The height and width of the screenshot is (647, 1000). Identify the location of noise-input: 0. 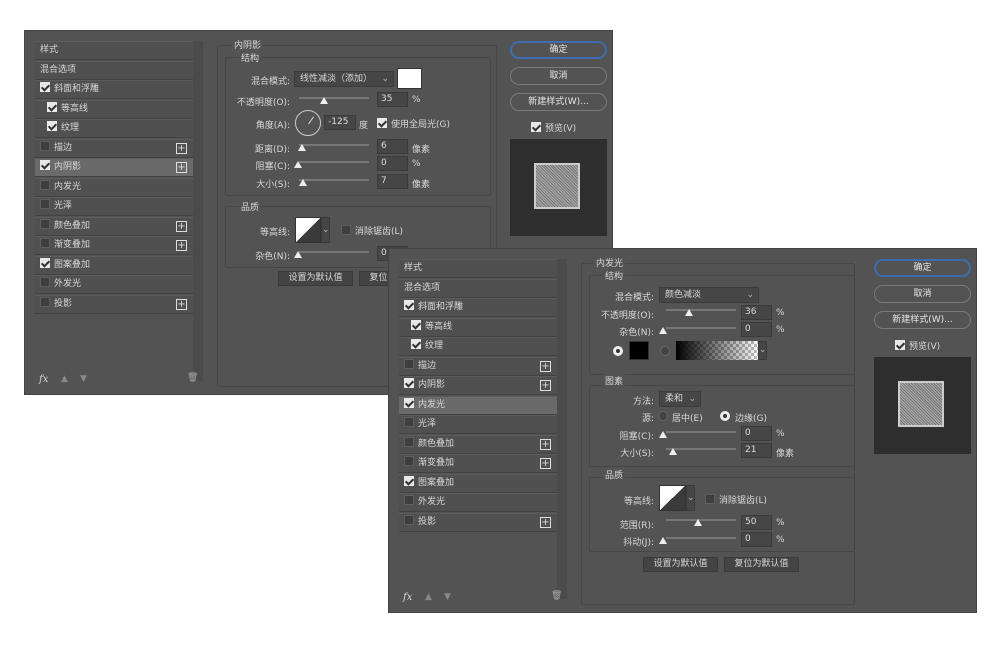
(756, 329).